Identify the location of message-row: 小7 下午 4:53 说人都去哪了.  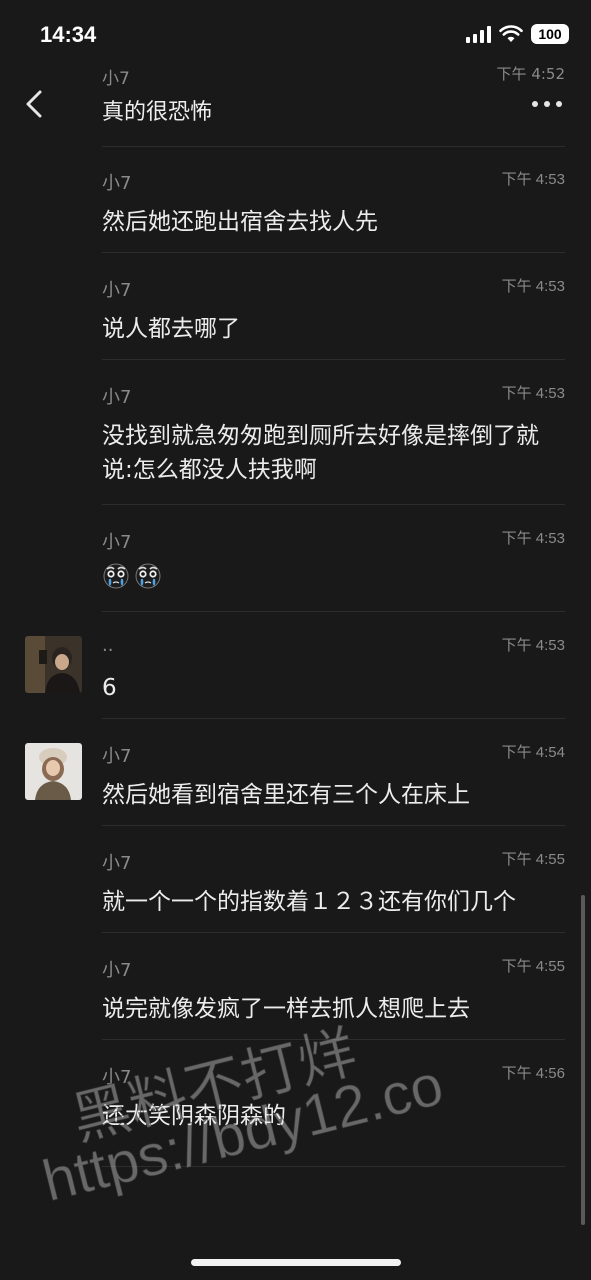
(295, 307).